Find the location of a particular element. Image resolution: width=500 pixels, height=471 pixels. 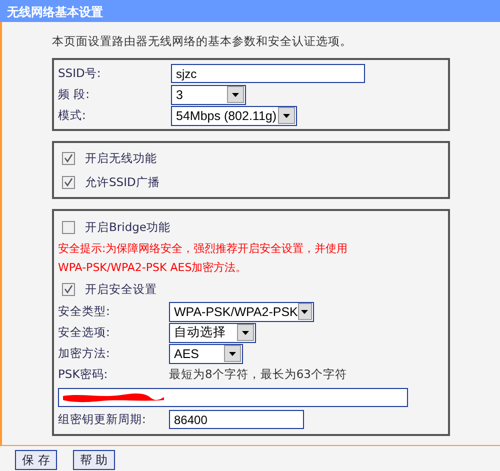

field-label: 模式: is located at coordinates (72, 115).